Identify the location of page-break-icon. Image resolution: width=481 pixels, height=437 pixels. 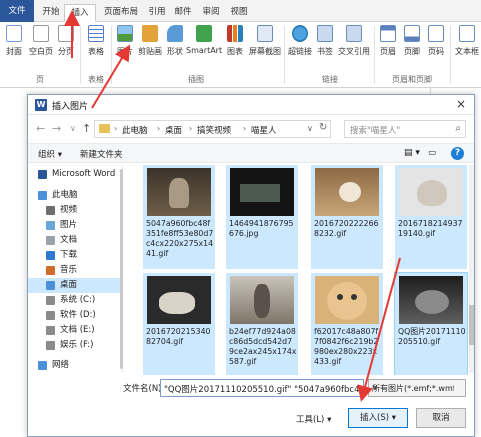
(66, 33).